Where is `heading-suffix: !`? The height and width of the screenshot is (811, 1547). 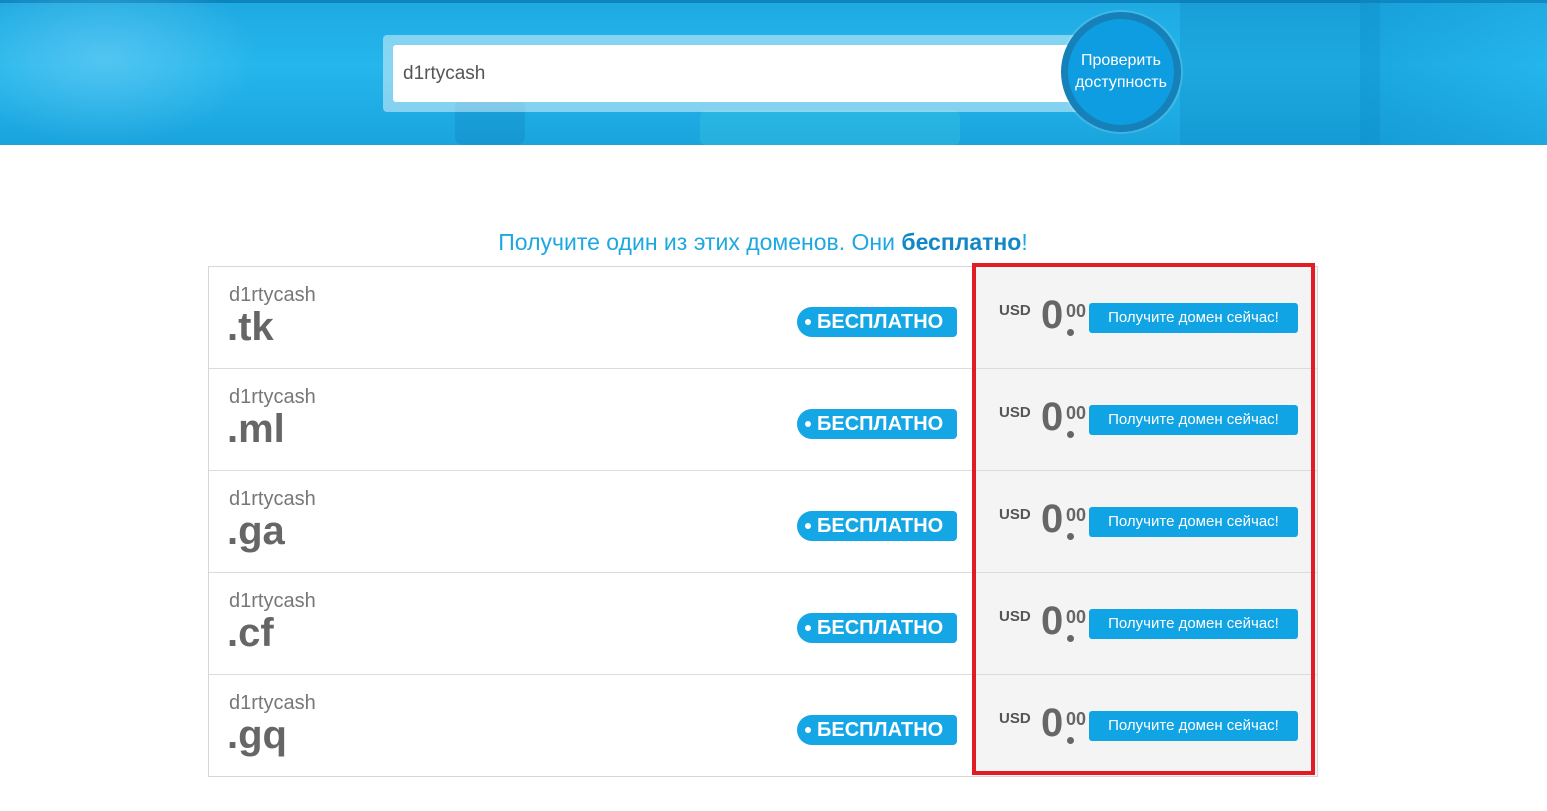
heading-suffix: ! is located at coordinates (1024, 242).